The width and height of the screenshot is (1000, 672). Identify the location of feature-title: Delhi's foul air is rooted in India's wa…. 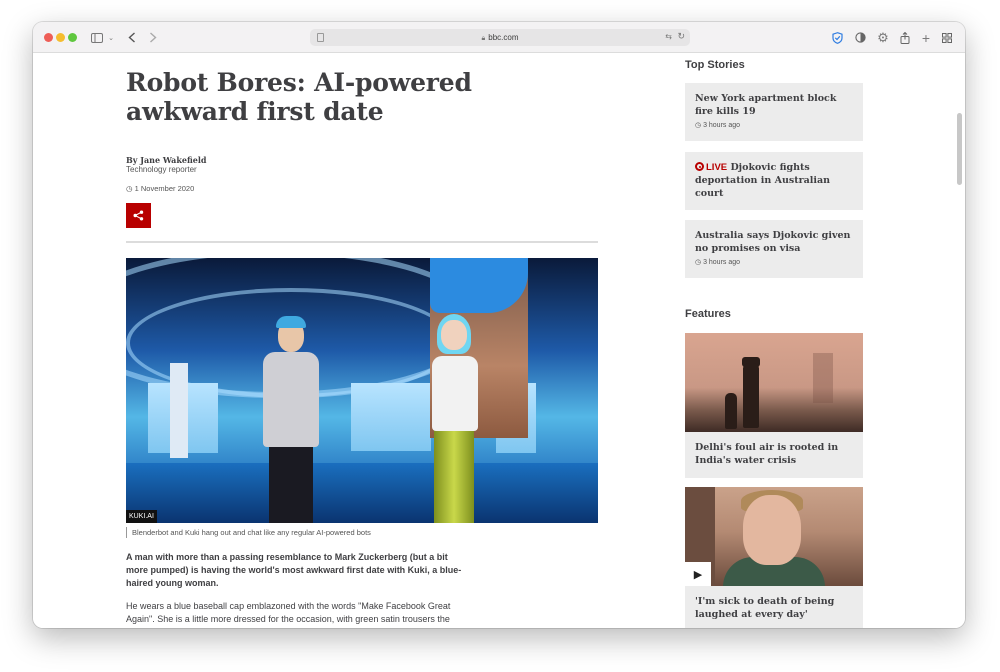
(774, 454).